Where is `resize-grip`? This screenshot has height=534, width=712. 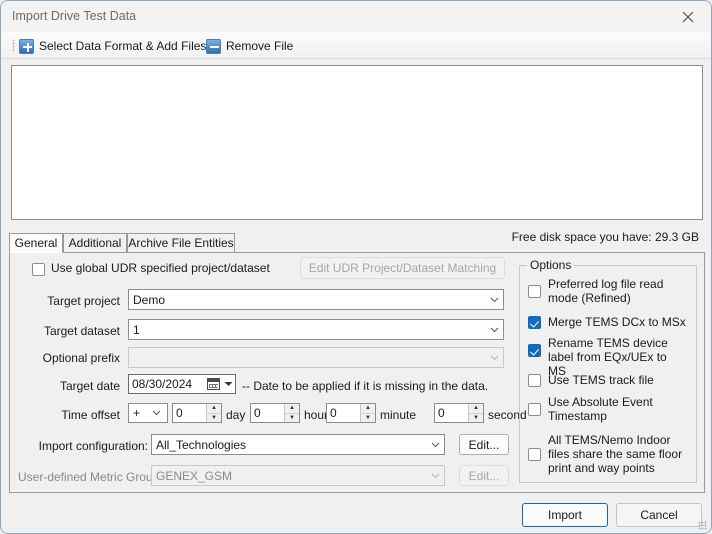
resize-grip is located at coordinates (702, 525).